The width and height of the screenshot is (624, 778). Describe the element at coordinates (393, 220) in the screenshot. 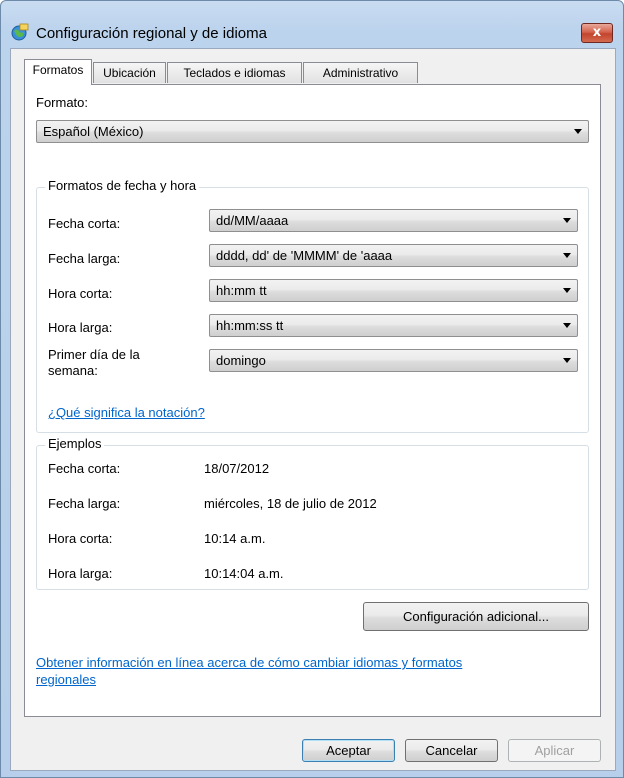

I see `short-date-select: dd/MM/aaaa` at that location.